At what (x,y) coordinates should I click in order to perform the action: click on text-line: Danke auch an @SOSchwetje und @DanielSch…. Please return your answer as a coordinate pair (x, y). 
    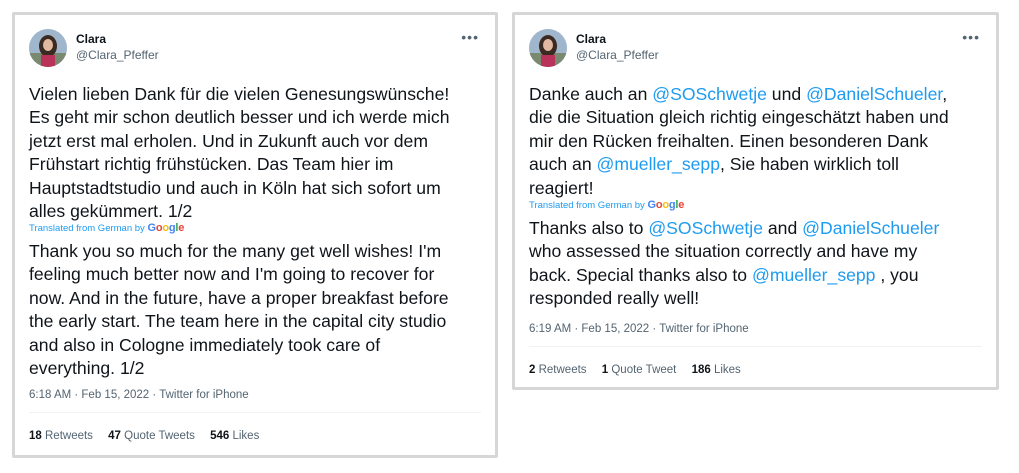
    Looking at the image, I should click on (738, 94).